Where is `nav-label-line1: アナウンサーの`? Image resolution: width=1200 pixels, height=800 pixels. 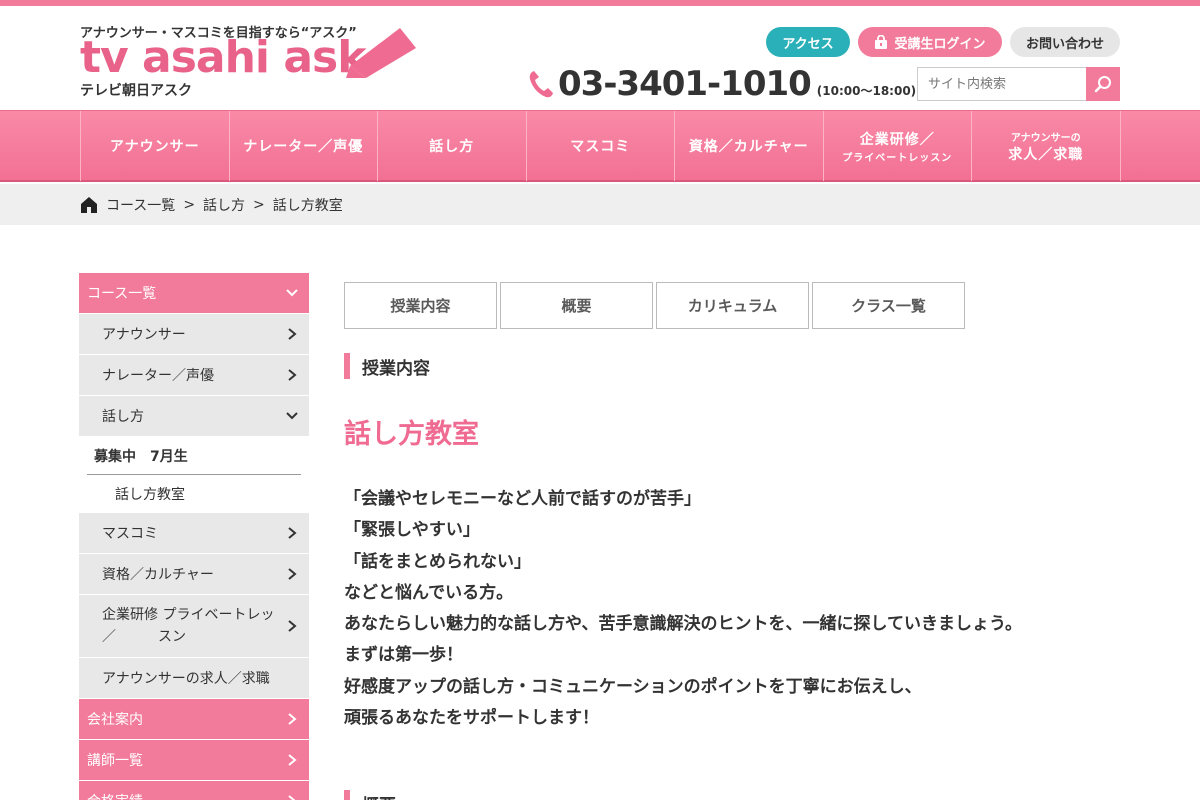 nav-label-line1: アナウンサーの is located at coordinates (1045, 138).